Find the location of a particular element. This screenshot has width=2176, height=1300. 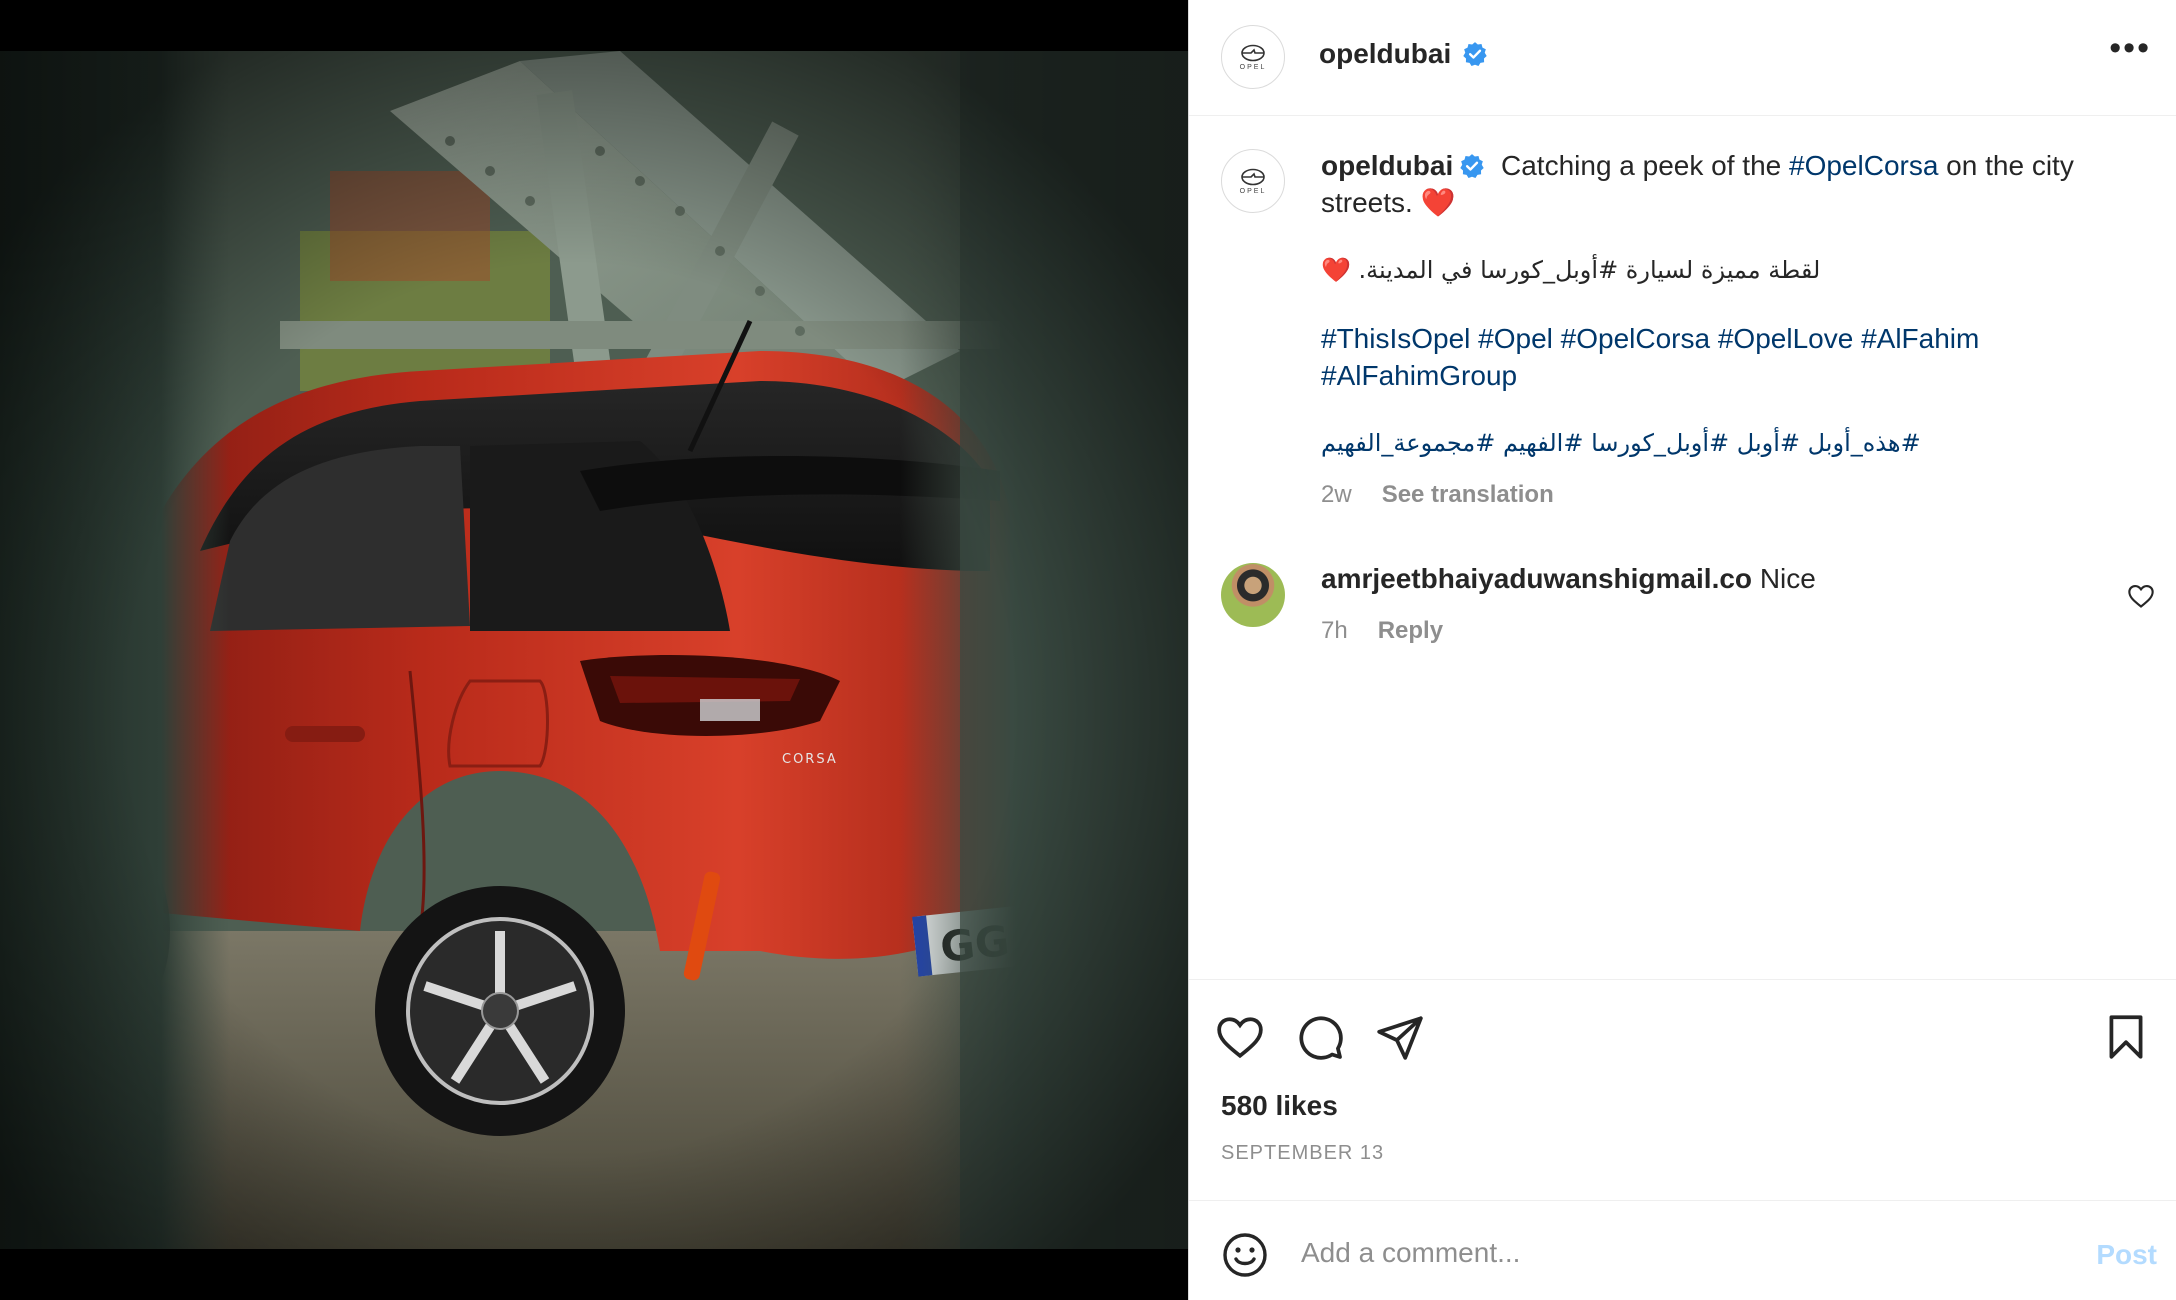

caption-time: 2w is located at coordinates (1336, 494).